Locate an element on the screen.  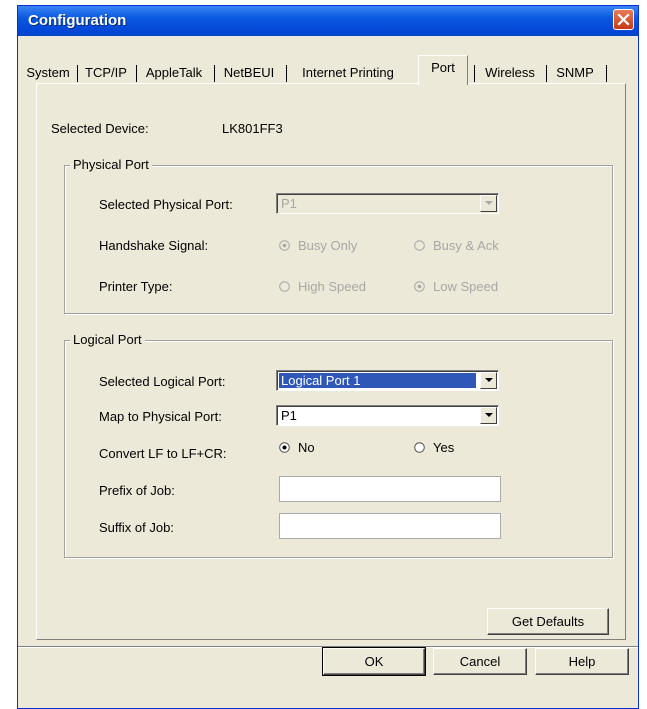
close-button is located at coordinates (623, 19).